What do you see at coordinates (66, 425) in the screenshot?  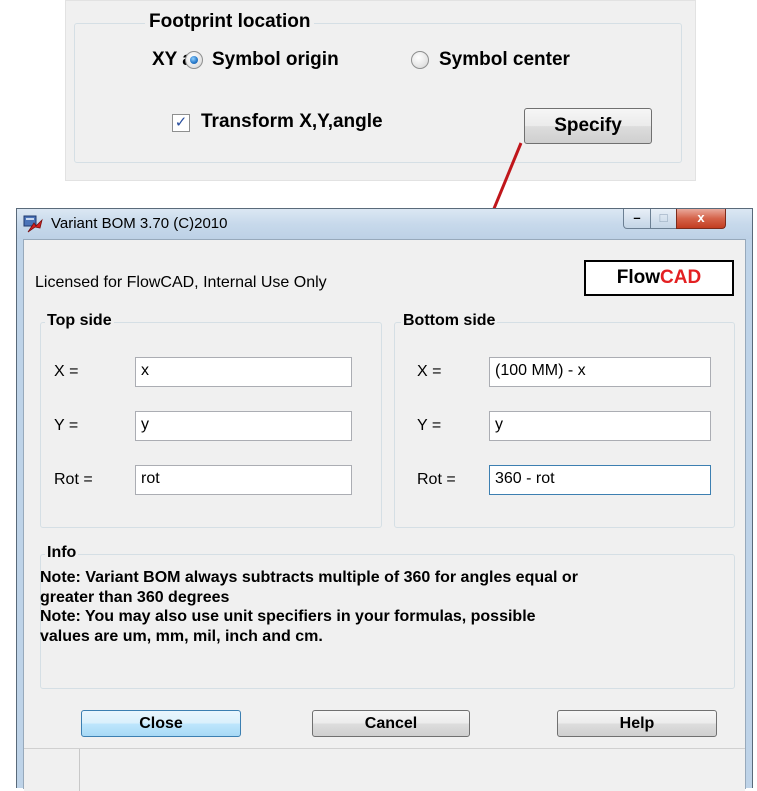 I see `top-y-label: Y =` at bounding box center [66, 425].